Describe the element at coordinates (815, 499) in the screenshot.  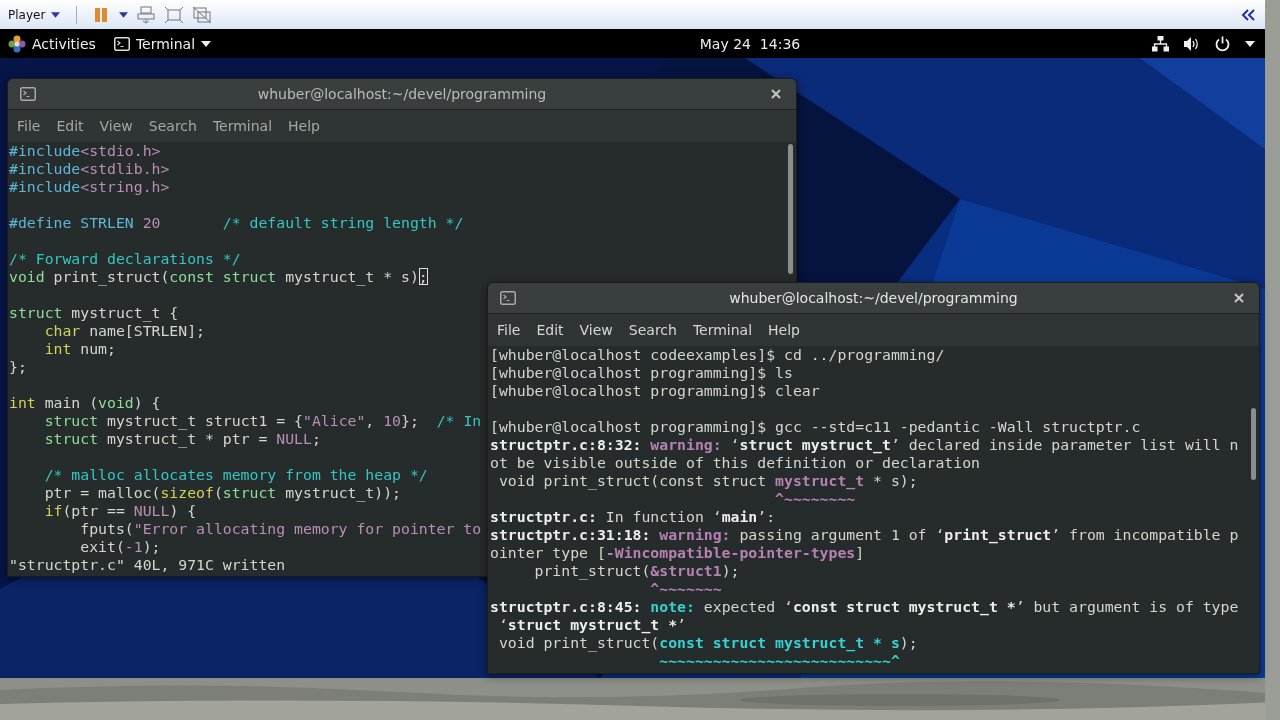
I see `terminal-line: ^~~~~~~~~` at that location.